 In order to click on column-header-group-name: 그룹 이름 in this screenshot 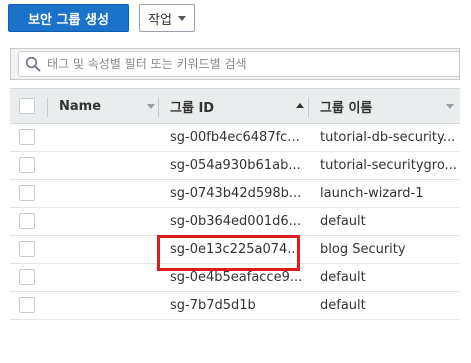, I will do `click(390, 106)`.